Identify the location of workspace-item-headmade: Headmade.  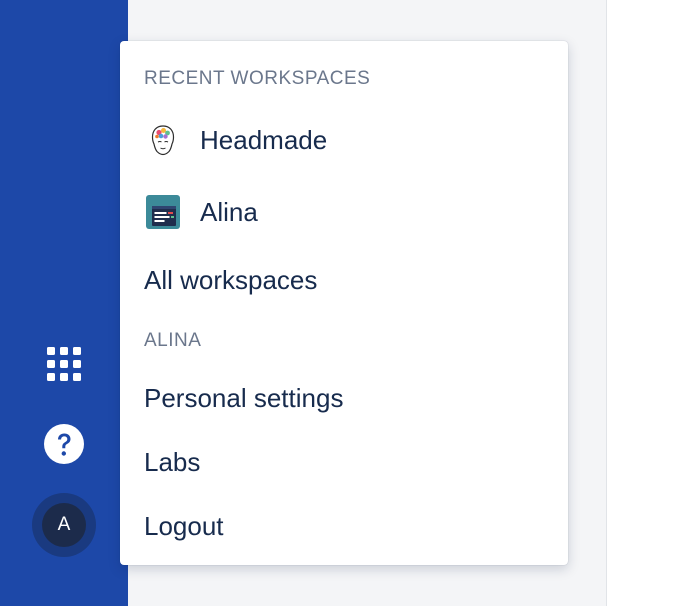
(356, 140).